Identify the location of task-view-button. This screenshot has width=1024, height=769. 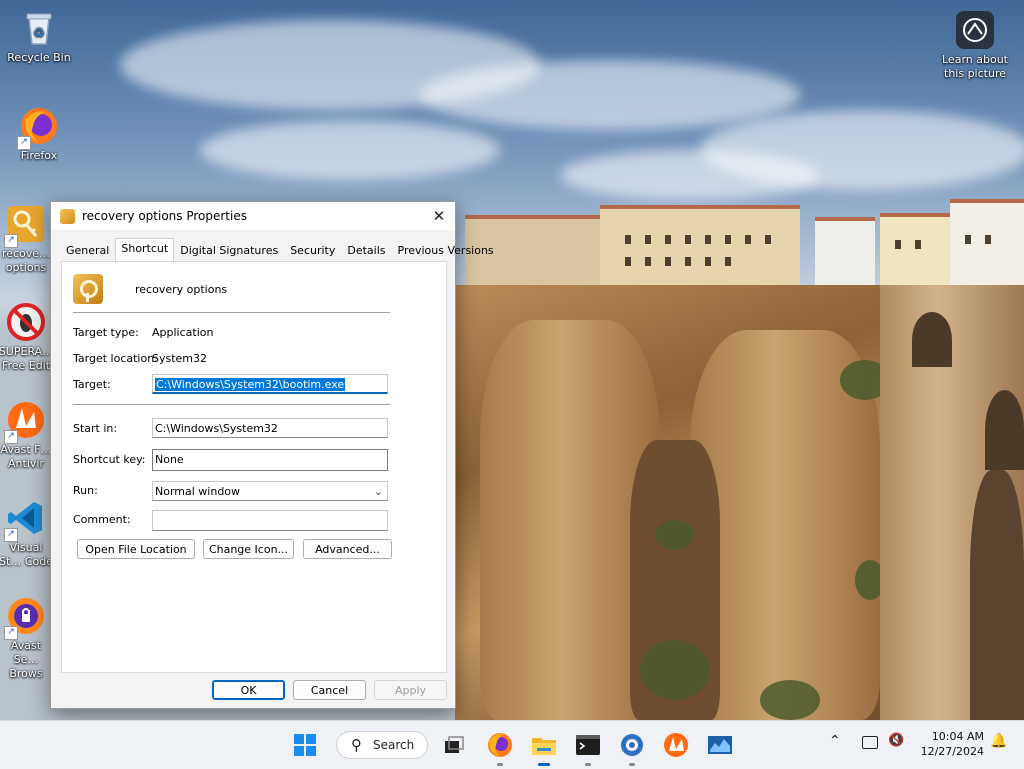
(454, 745).